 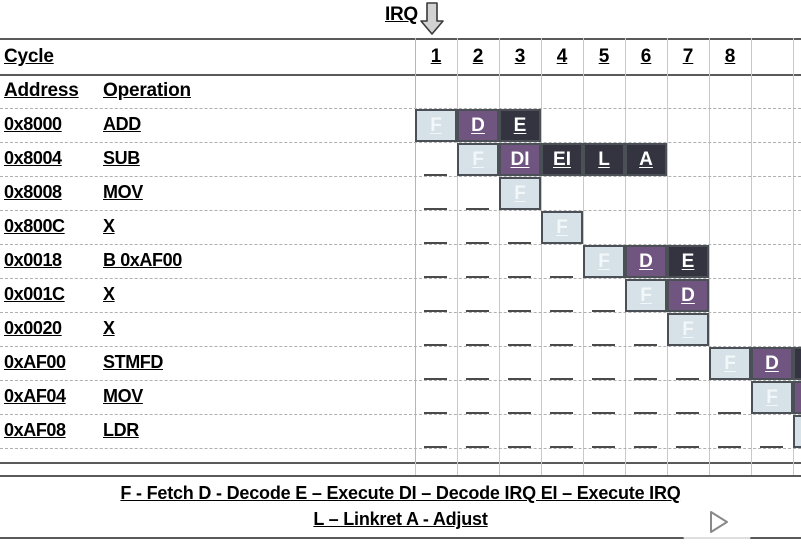 What do you see at coordinates (123, 192) in the screenshot?
I see `instruction-operation: MOV` at bounding box center [123, 192].